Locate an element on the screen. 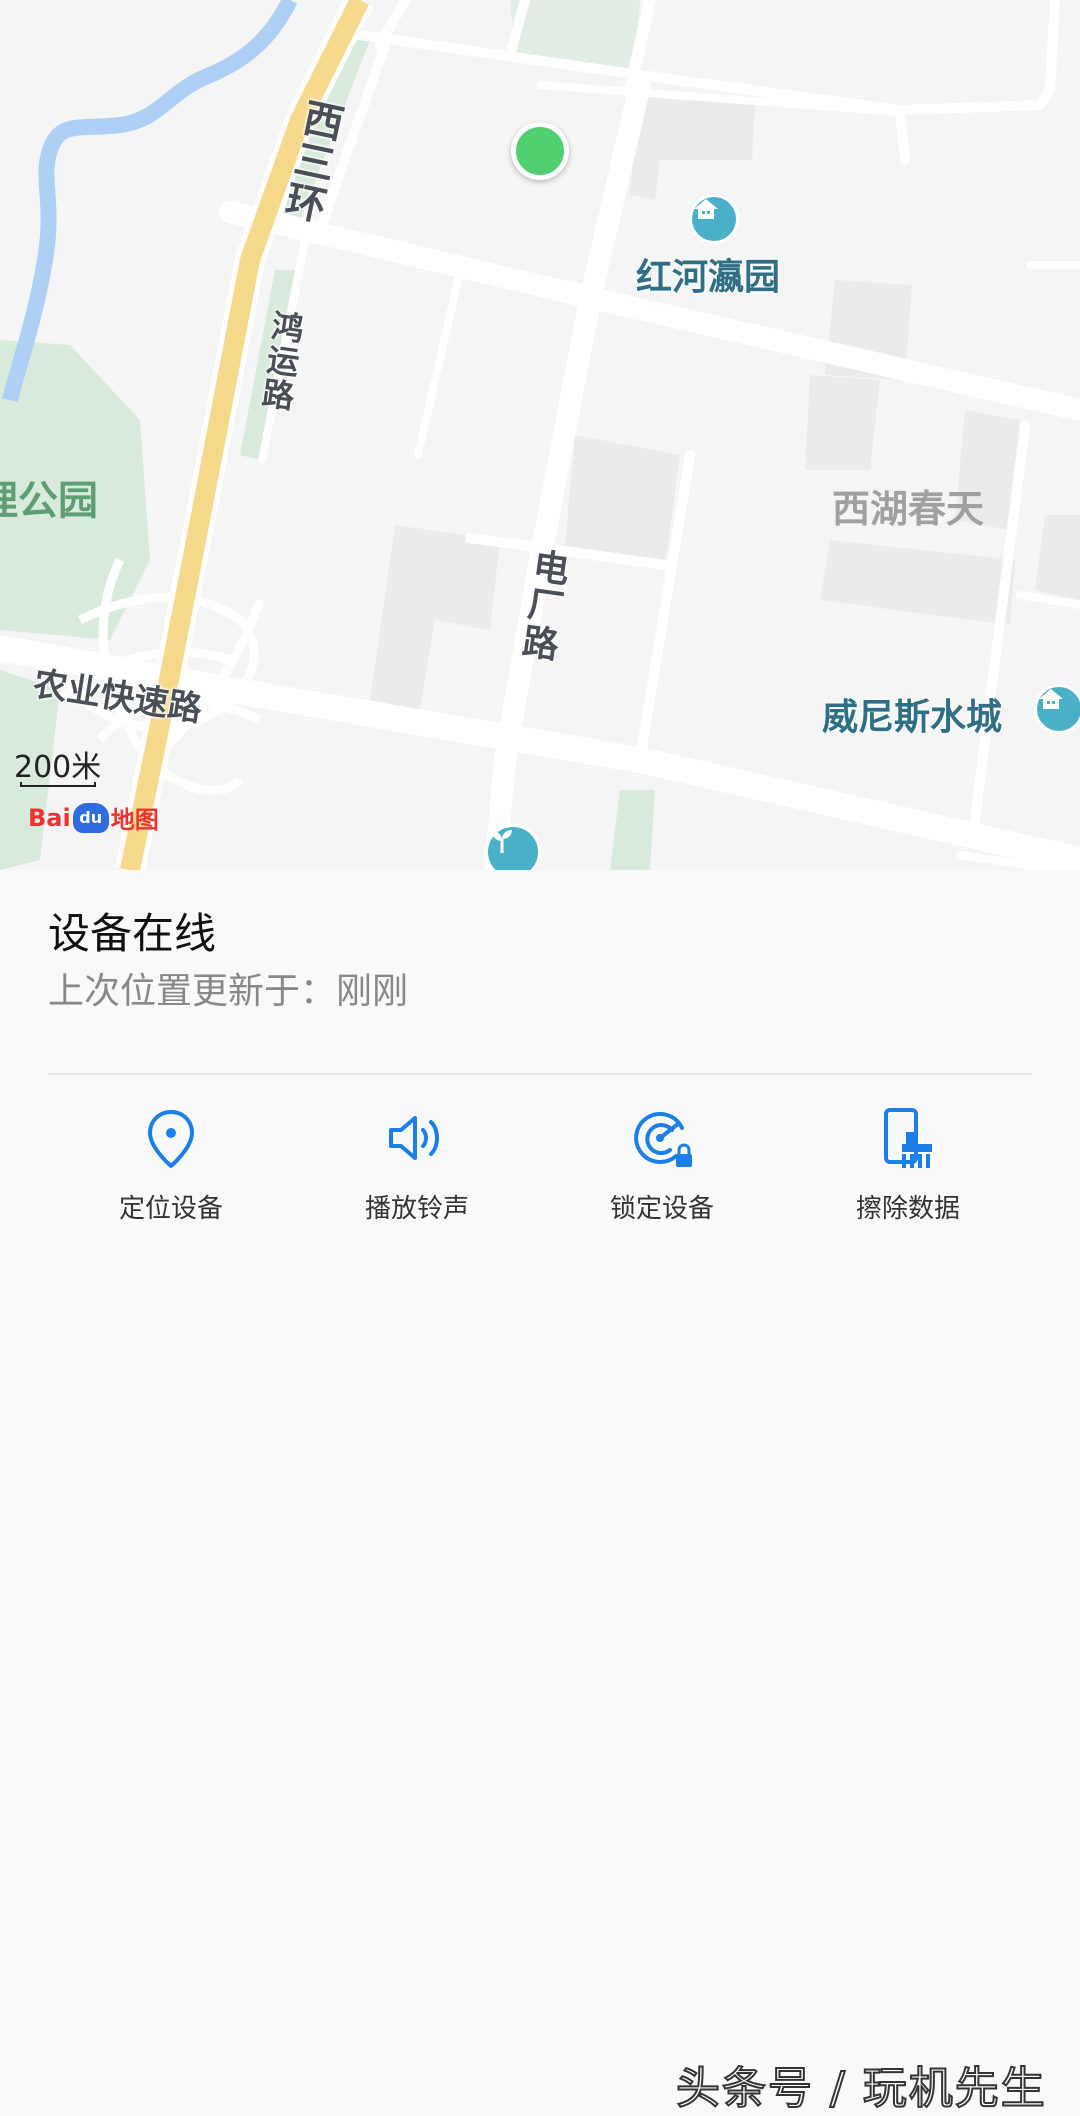 The width and height of the screenshot is (1080, 2116). locate-device-button: 定位设备 is located at coordinates (171, 1165).